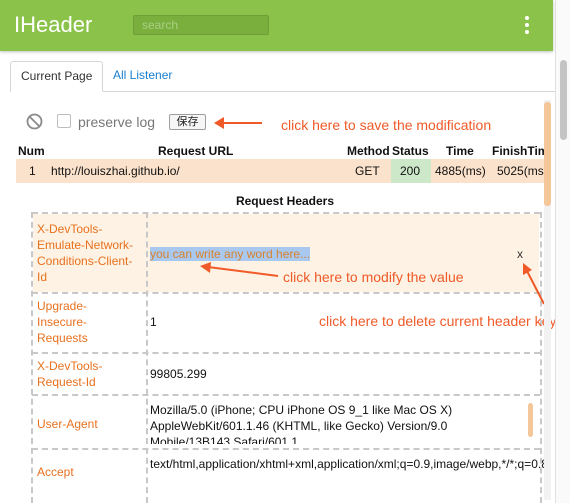 The image size is (570, 503). I want to click on col-request-url: Request URL, so click(196, 151).